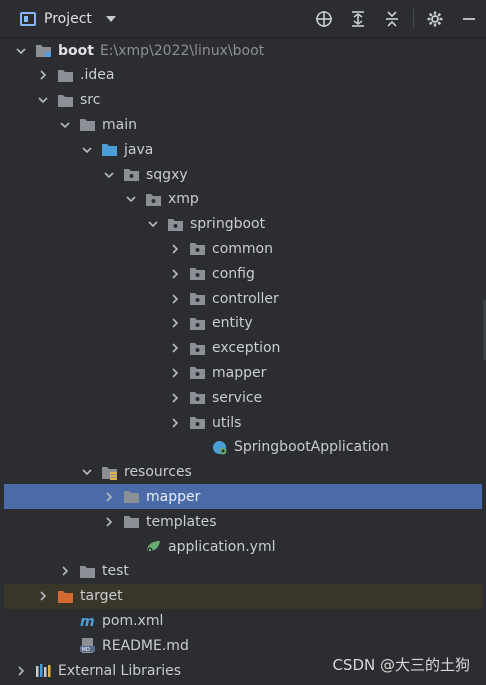  What do you see at coordinates (243, 472) in the screenshot?
I see `tree-item-resources: resources` at bounding box center [243, 472].